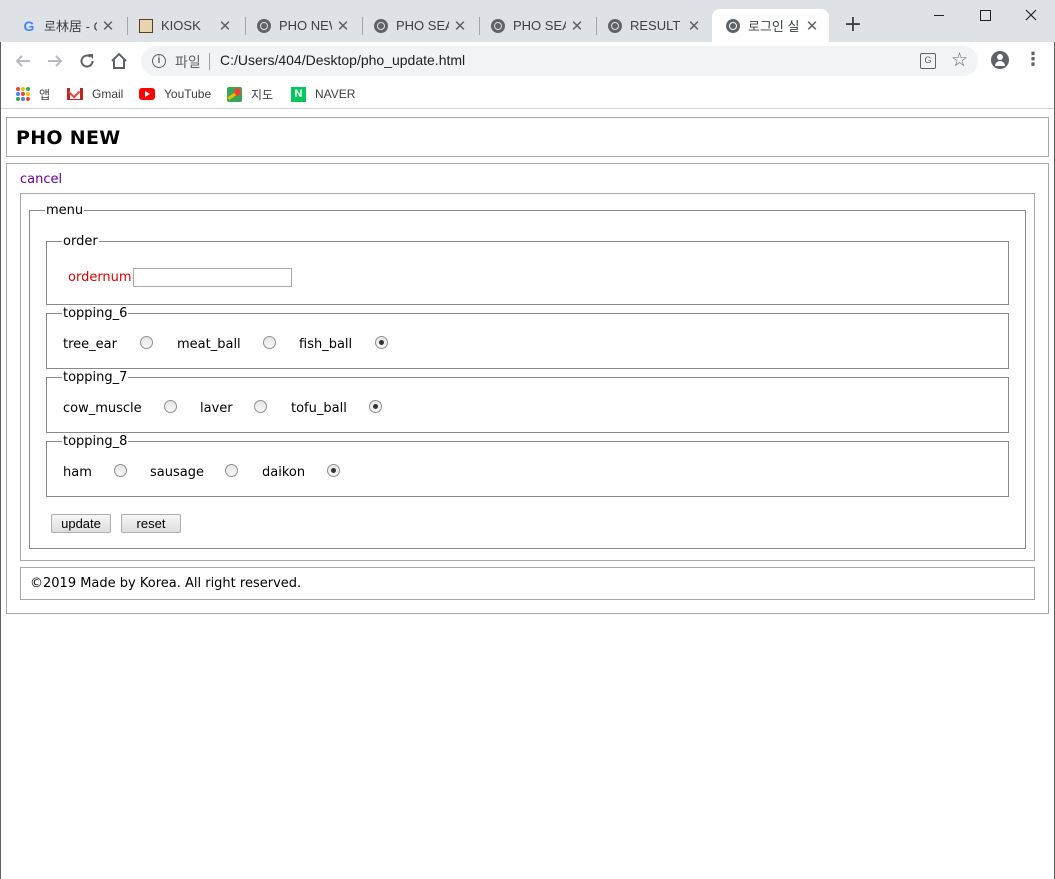 The image size is (1055, 879). I want to click on translate-icon: G, so click(928, 61).